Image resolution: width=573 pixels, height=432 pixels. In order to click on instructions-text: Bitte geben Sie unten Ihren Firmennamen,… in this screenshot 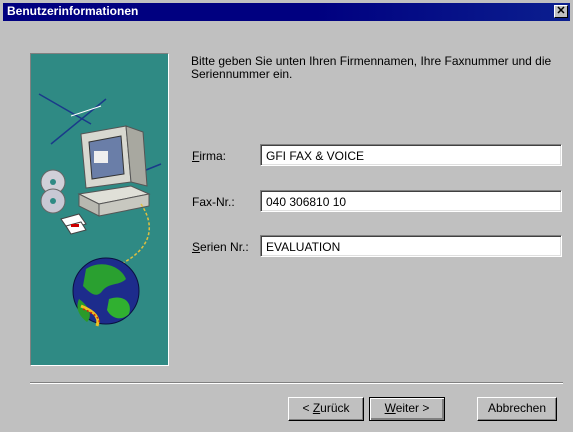, I will do `click(371, 67)`.